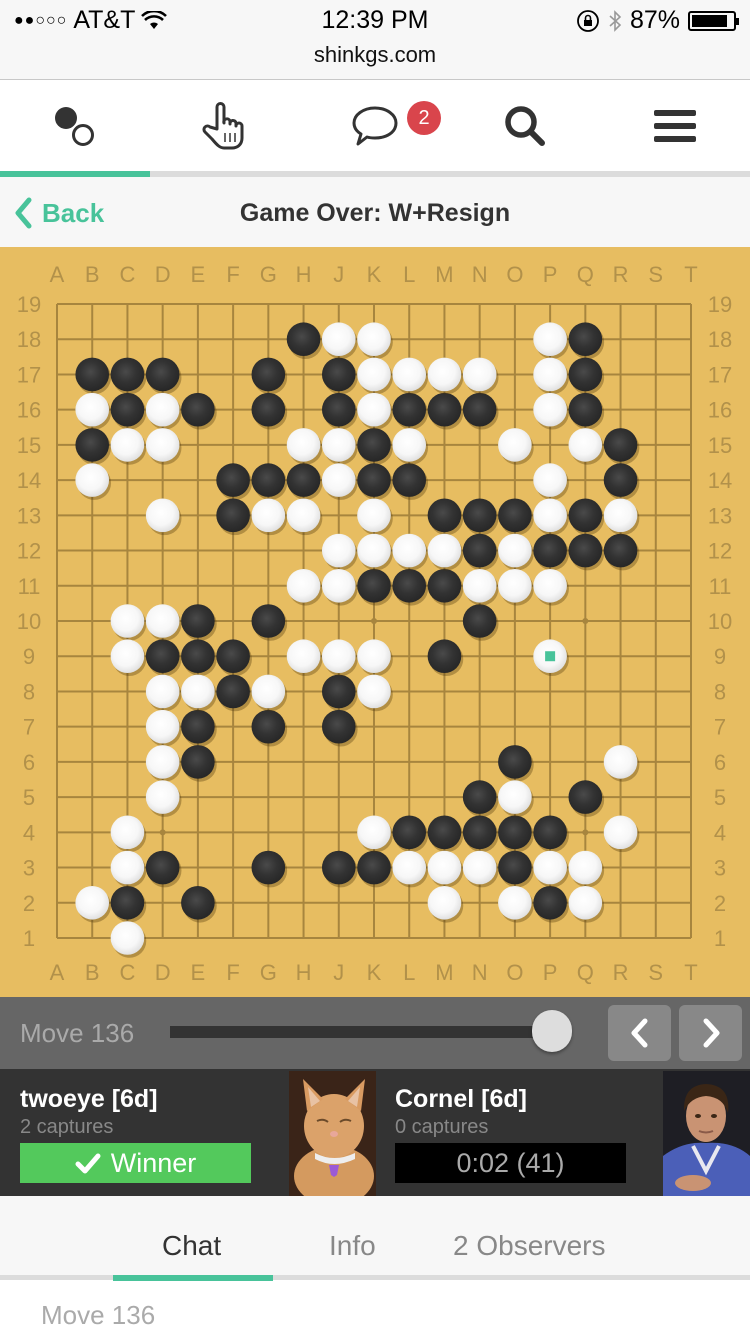 Image resolution: width=750 pixels, height=1334 pixels. I want to click on white-stone-K18, so click(374, 339).